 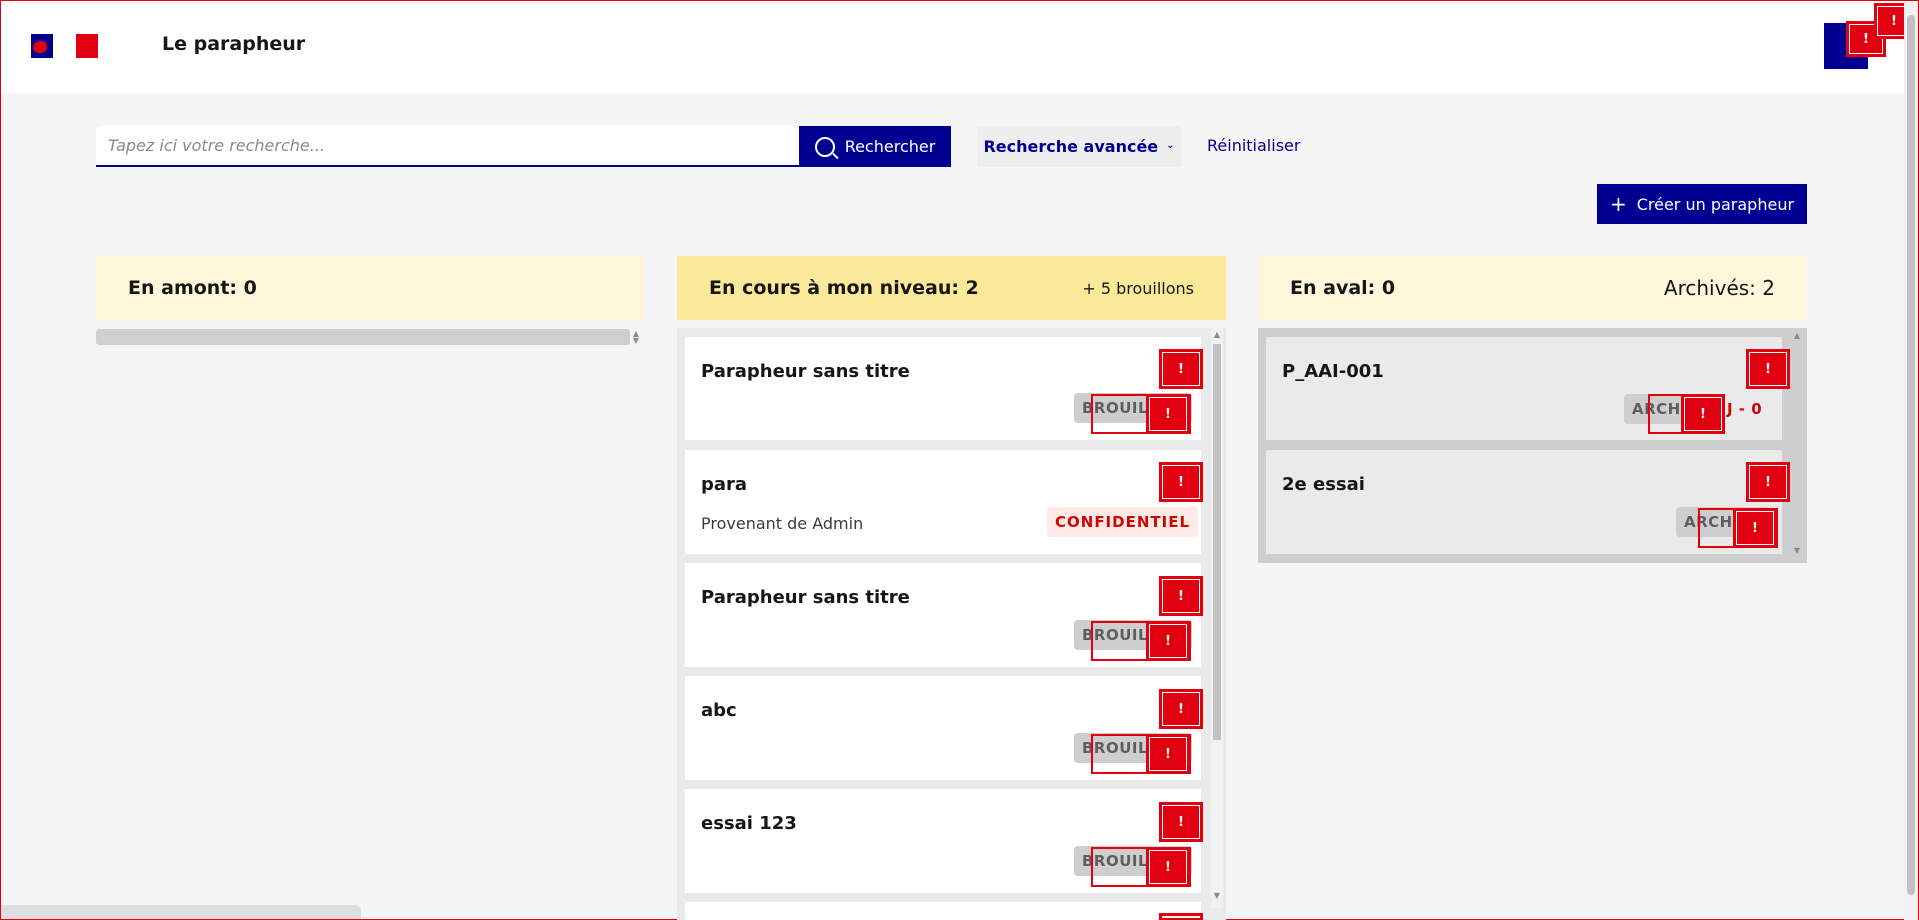 I want to click on chevron-down-icon: ⌄, so click(x=1170, y=145).